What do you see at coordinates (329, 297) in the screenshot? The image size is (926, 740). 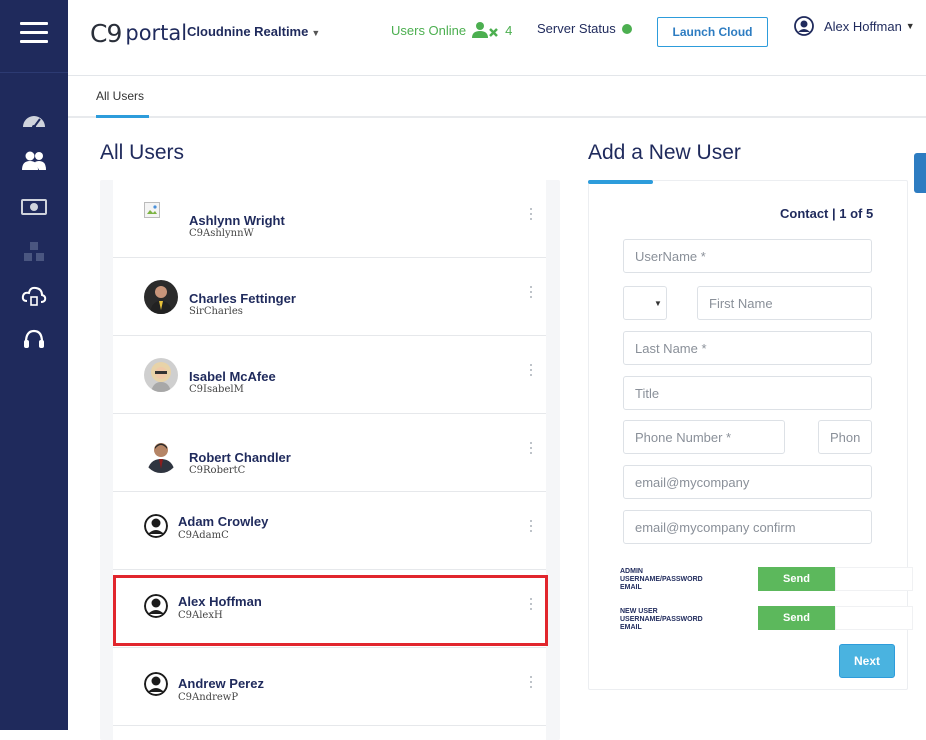 I see `list-item: Charles Fettinger SirCharles` at bounding box center [329, 297].